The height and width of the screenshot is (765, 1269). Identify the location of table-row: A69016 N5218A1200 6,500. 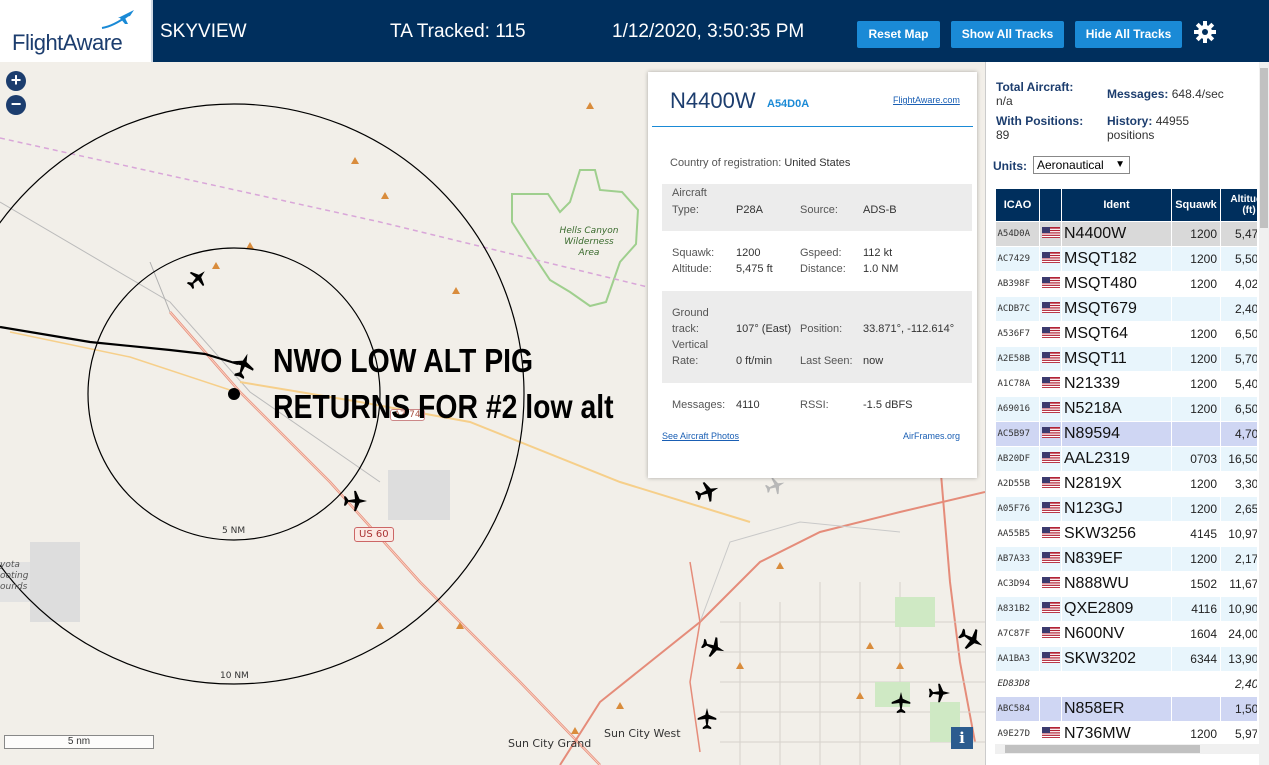
(1126, 409).